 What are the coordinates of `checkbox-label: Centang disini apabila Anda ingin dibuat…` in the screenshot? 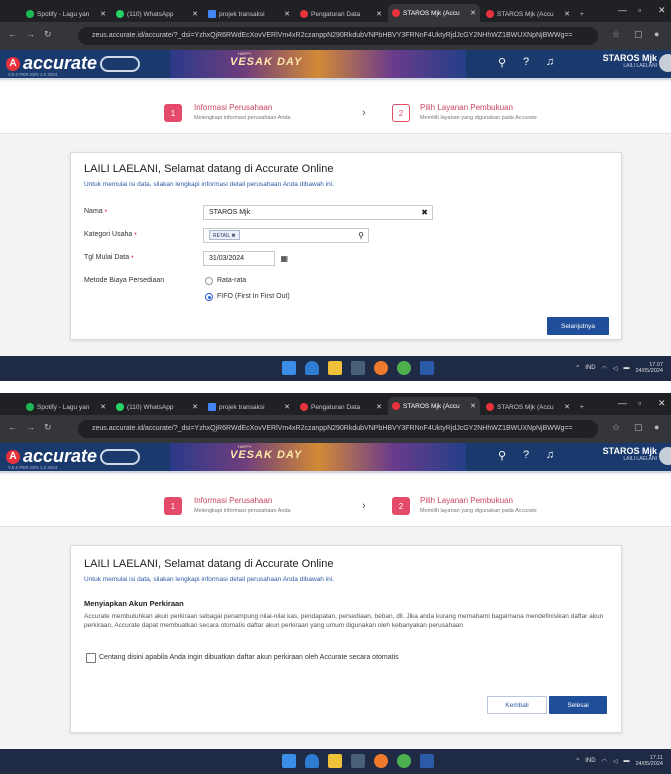 It's located at (249, 657).